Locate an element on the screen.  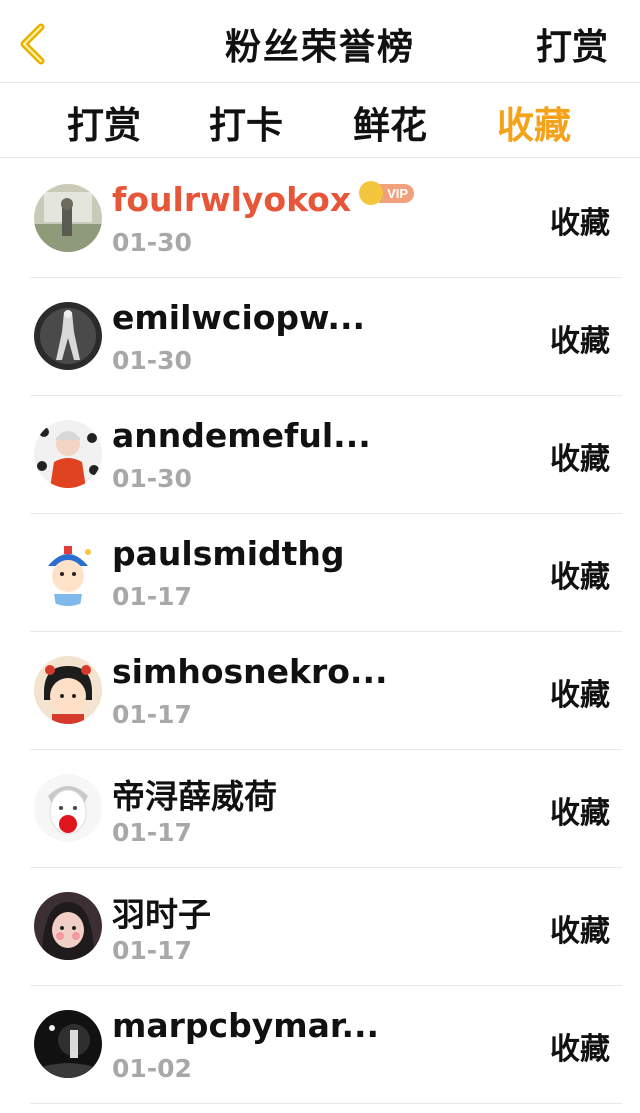
top-navigation-bar: 粉丝荣誉榜 打赏 is located at coordinates (320, 41).